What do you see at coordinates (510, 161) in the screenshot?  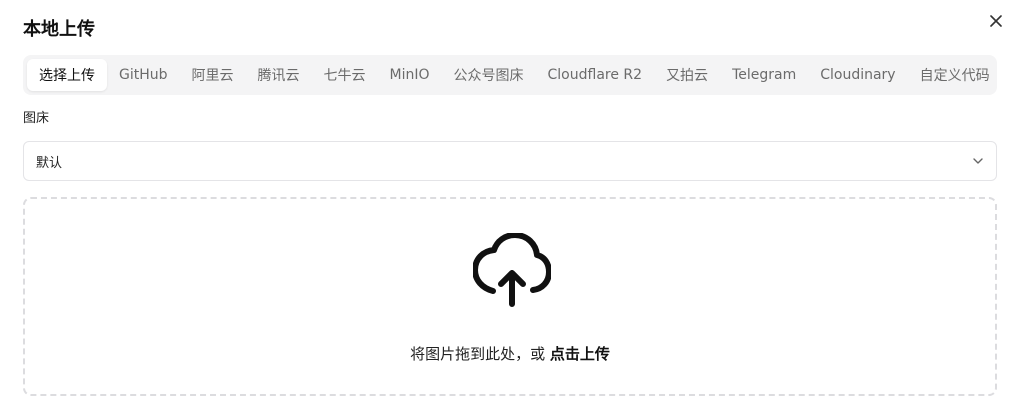 I see `image-host-select: 默认` at bounding box center [510, 161].